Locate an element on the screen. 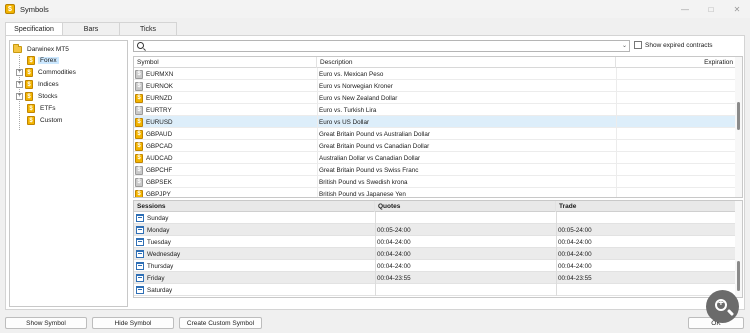  show-expired-label: Show expired contracts is located at coordinates (679, 45).